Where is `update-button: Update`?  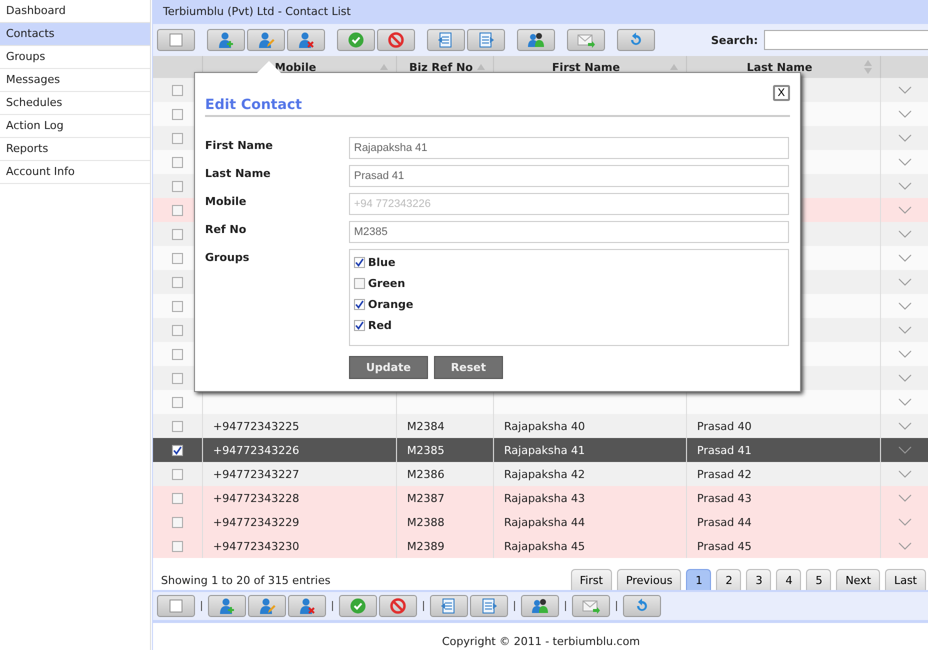
update-button: Update is located at coordinates (388, 367).